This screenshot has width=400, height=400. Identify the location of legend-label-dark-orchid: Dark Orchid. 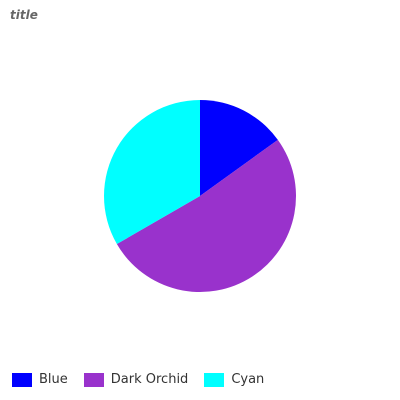
(149, 379).